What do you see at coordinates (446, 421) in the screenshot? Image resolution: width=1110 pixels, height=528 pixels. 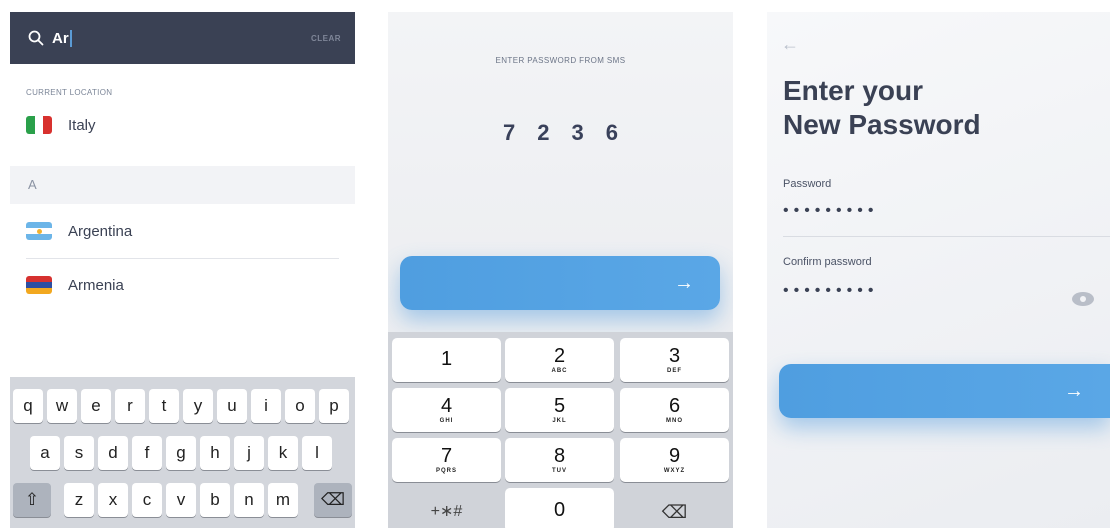 I see `key-letters: GHI` at bounding box center [446, 421].